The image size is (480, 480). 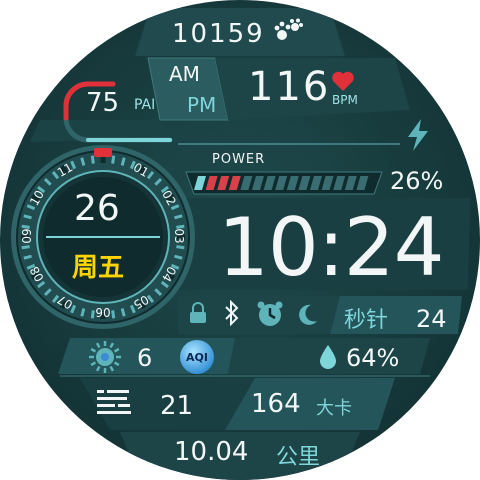 What do you see at coordinates (418, 135) in the screenshot?
I see `lightning-icon` at bounding box center [418, 135].